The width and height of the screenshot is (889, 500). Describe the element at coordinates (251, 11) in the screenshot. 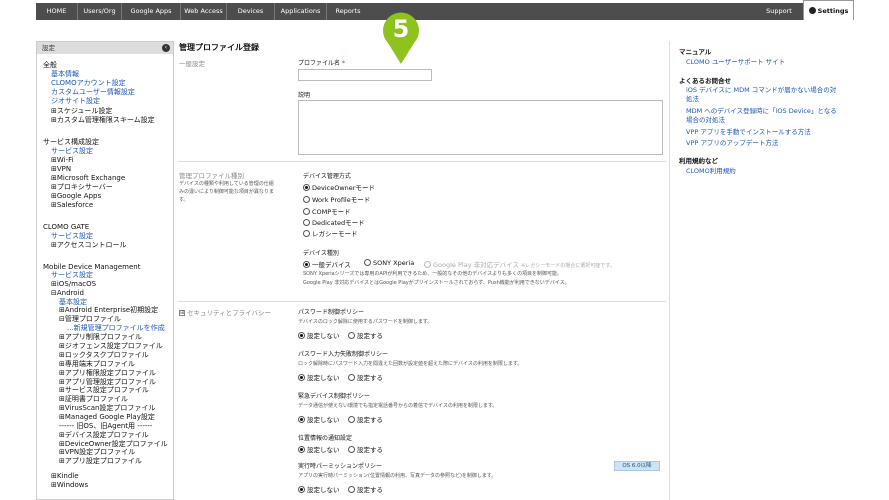

I see `nav-devices: Devices` at that location.